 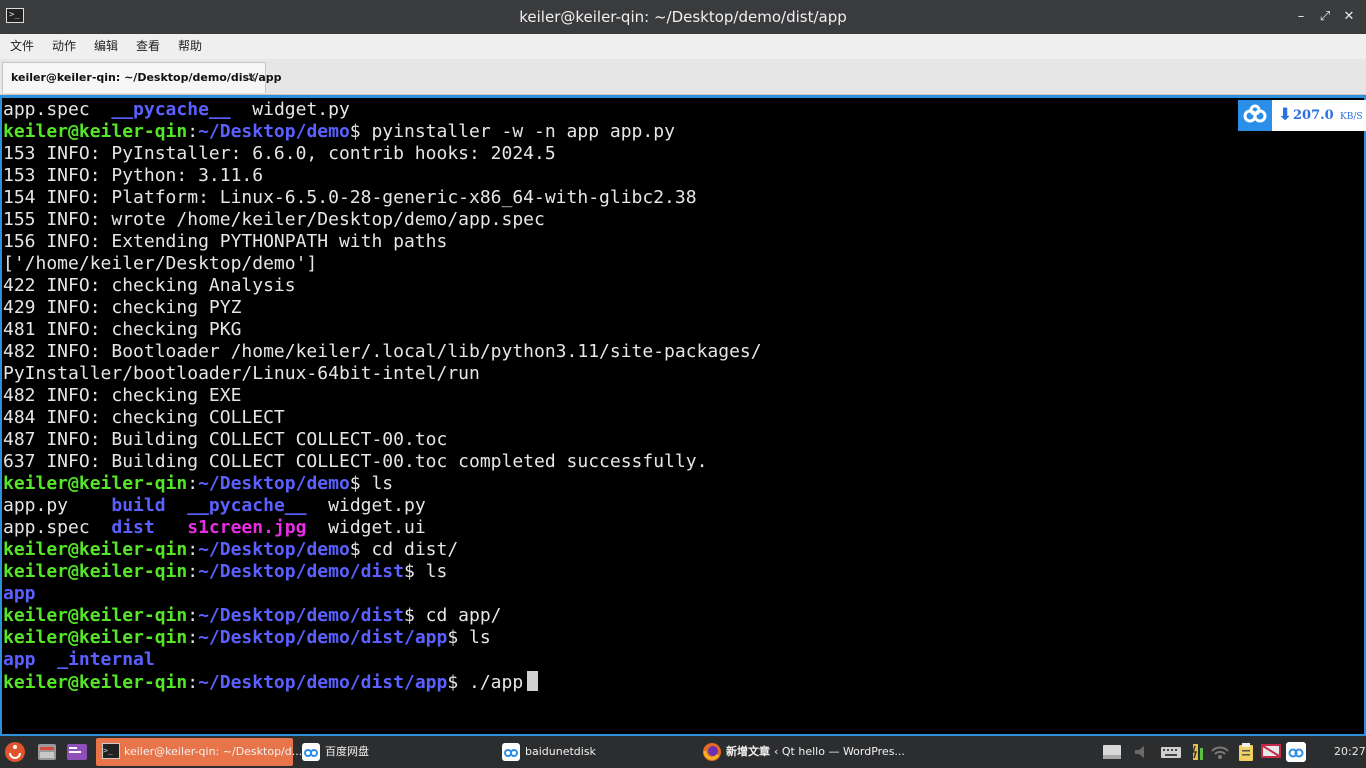 I want to click on terminal-line: 153 INFO: Python: 3.11.6, so click(x=678, y=176).